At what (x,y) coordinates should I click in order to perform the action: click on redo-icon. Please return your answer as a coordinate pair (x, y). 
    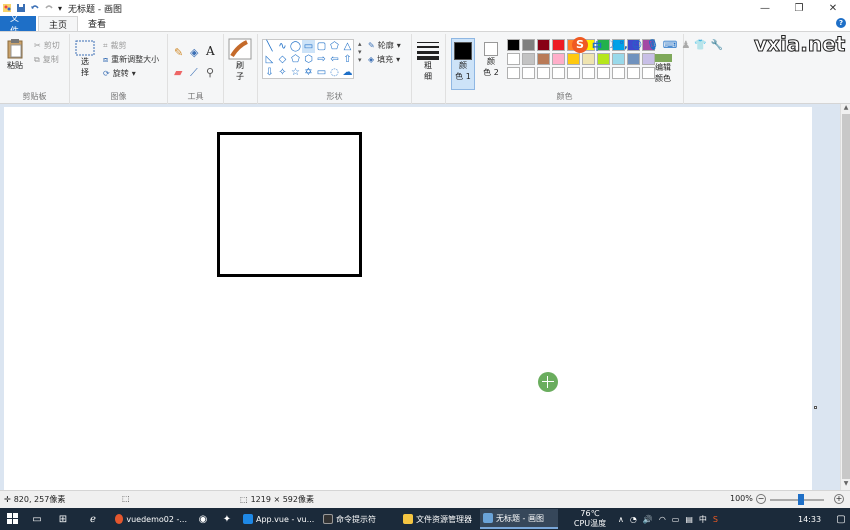
    Looking at the image, I should click on (49, 8).